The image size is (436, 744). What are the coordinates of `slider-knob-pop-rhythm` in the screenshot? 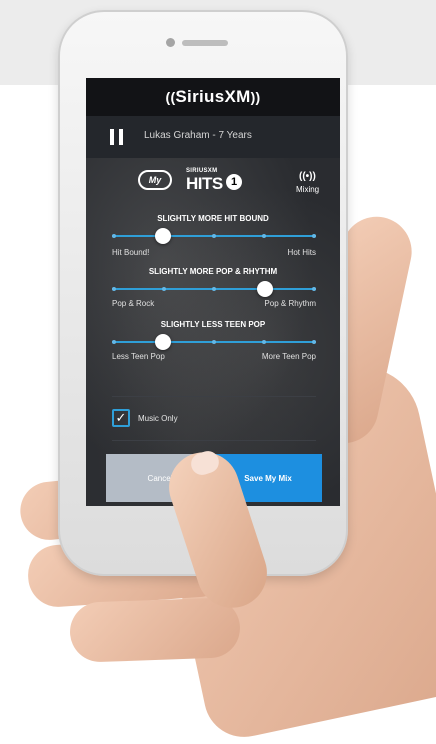 It's located at (265, 289).